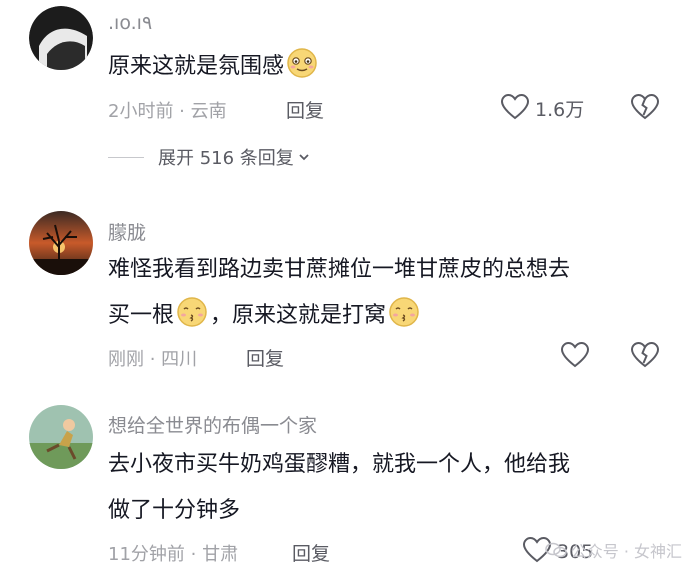 Image resolution: width=690 pixels, height=574 pixels. What do you see at coordinates (173, 554) in the screenshot?
I see `time-location: 11分钟前 · 甘肃` at bounding box center [173, 554].